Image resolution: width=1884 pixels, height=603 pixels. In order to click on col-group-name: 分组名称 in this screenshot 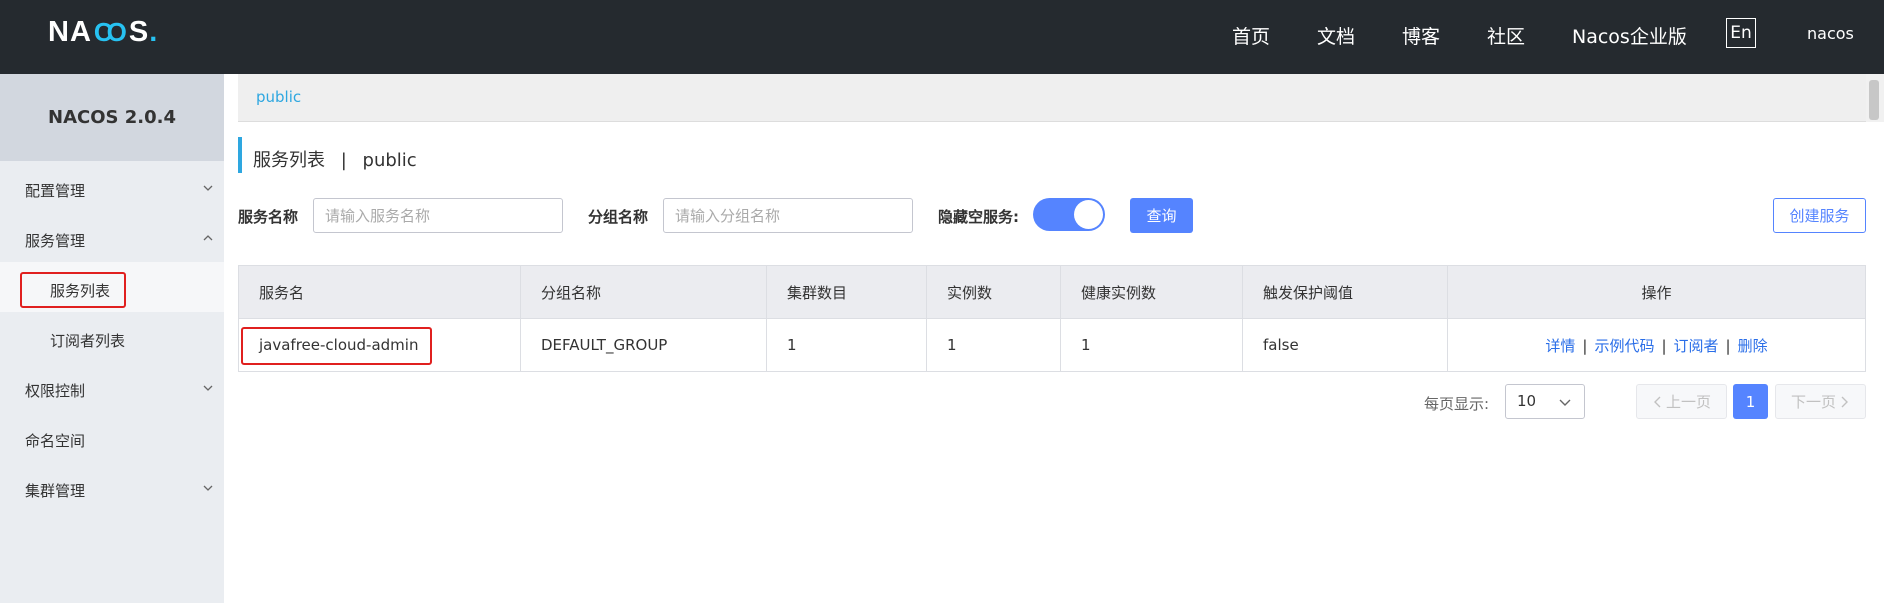, I will do `click(643, 292)`.